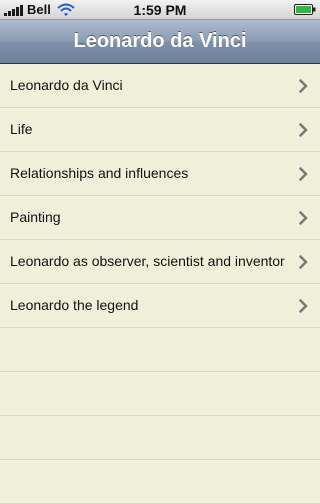 This screenshot has height=504, width=320. Describe the element at coordinates (74, 305) in the screenshot. I see `list-item-label: Leonardo the legend` at that location.